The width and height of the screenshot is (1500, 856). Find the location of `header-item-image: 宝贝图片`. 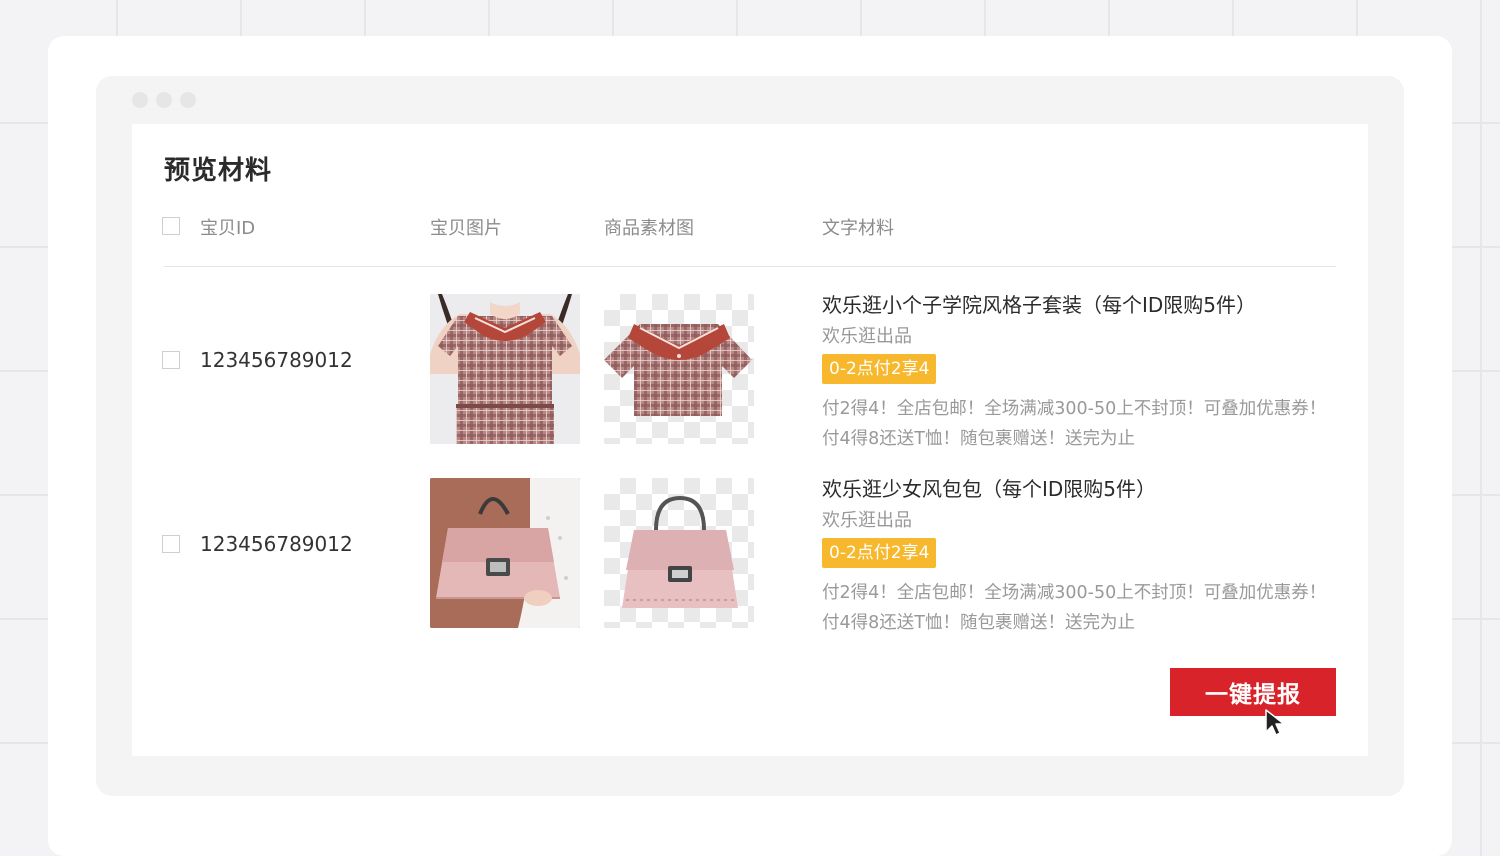

header-item-image: 宝贝图片 is located at coordinates (466, 228).